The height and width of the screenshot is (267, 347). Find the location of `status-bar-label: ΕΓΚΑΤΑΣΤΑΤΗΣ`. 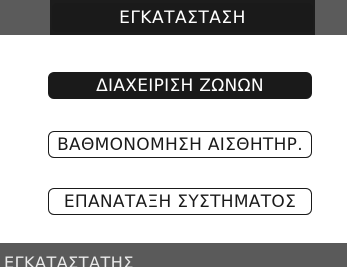

status-bar-label: ΕΓΚΑΤΑΣΤΑΤΗΣ is located at coordinates (69, 260).